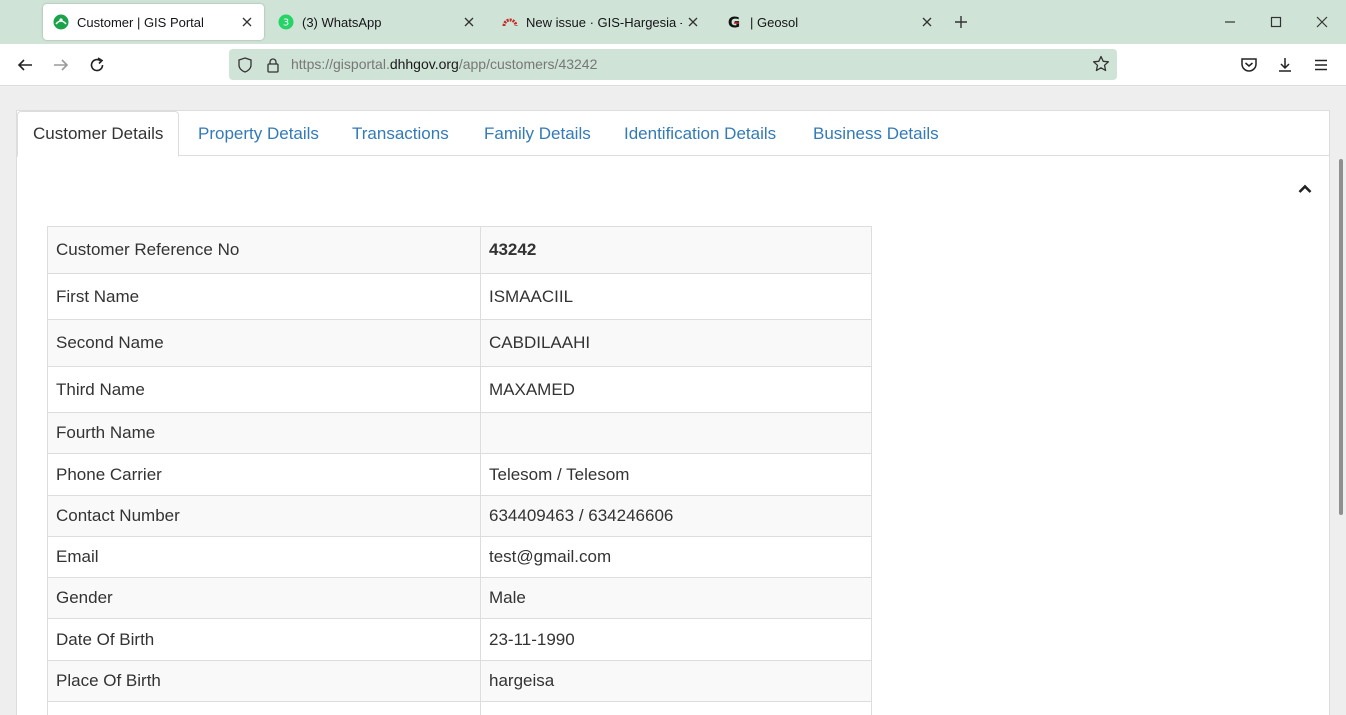  What do you see at coordinates (264, 250) in the screenshot?
I see `row-label: Customer Reference No` at bounding box center [264, 250].